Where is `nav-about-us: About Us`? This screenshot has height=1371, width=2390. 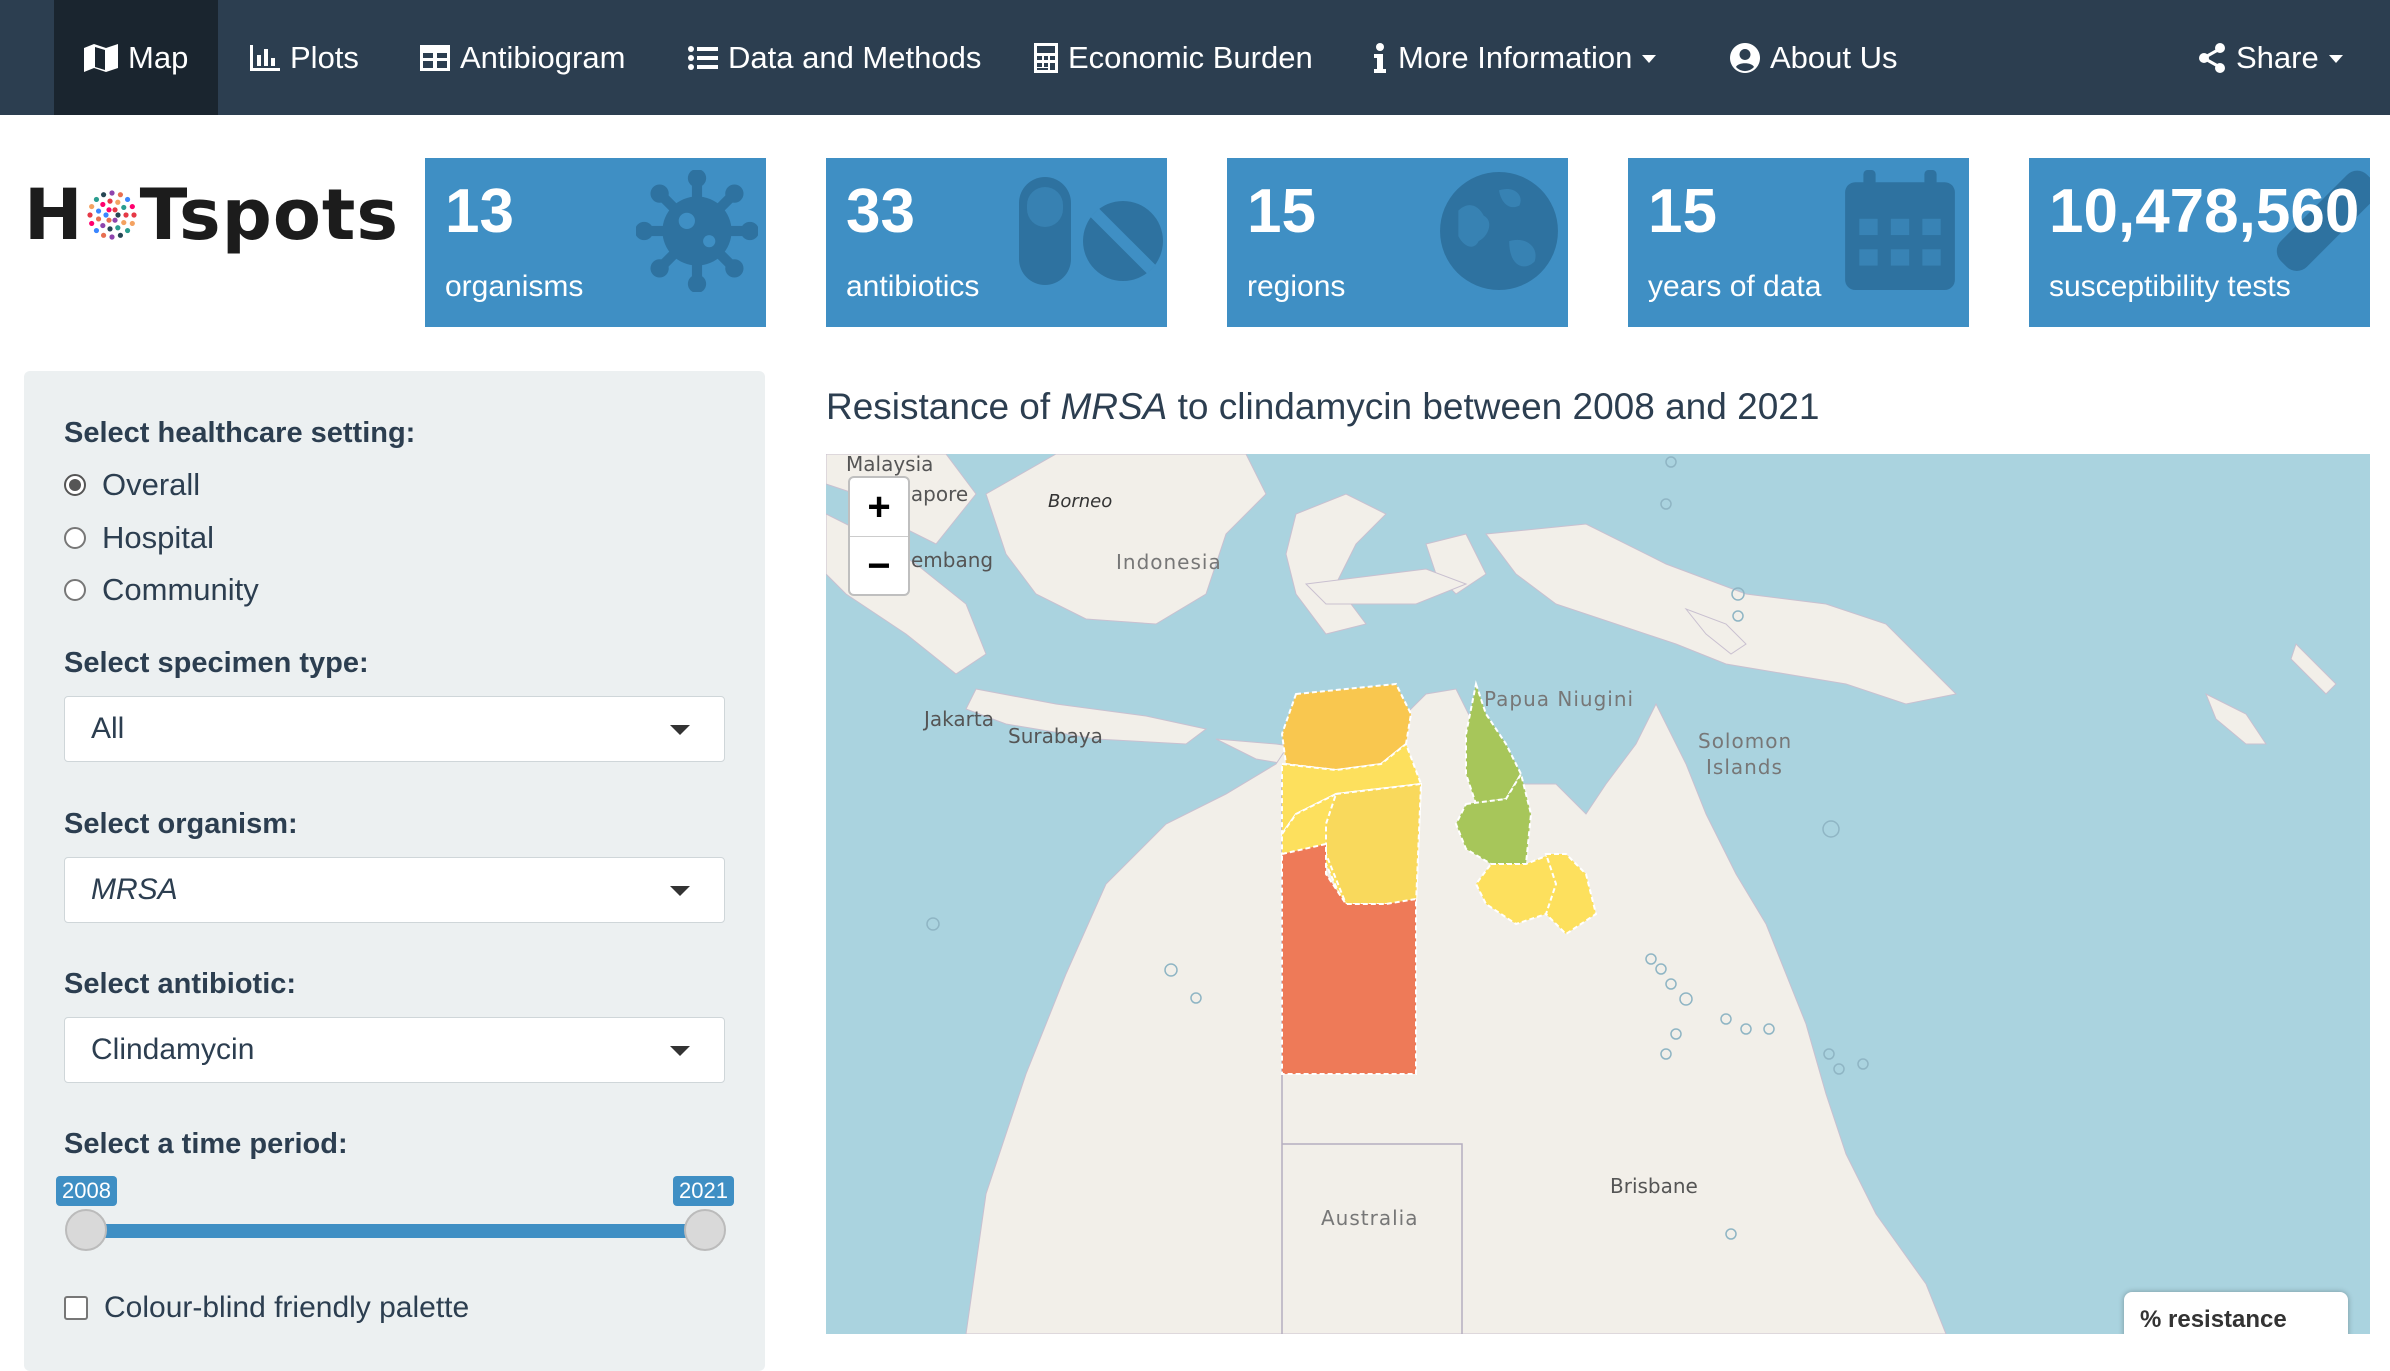
nav-about-us: About Us is located at coordinates (1814, 57).